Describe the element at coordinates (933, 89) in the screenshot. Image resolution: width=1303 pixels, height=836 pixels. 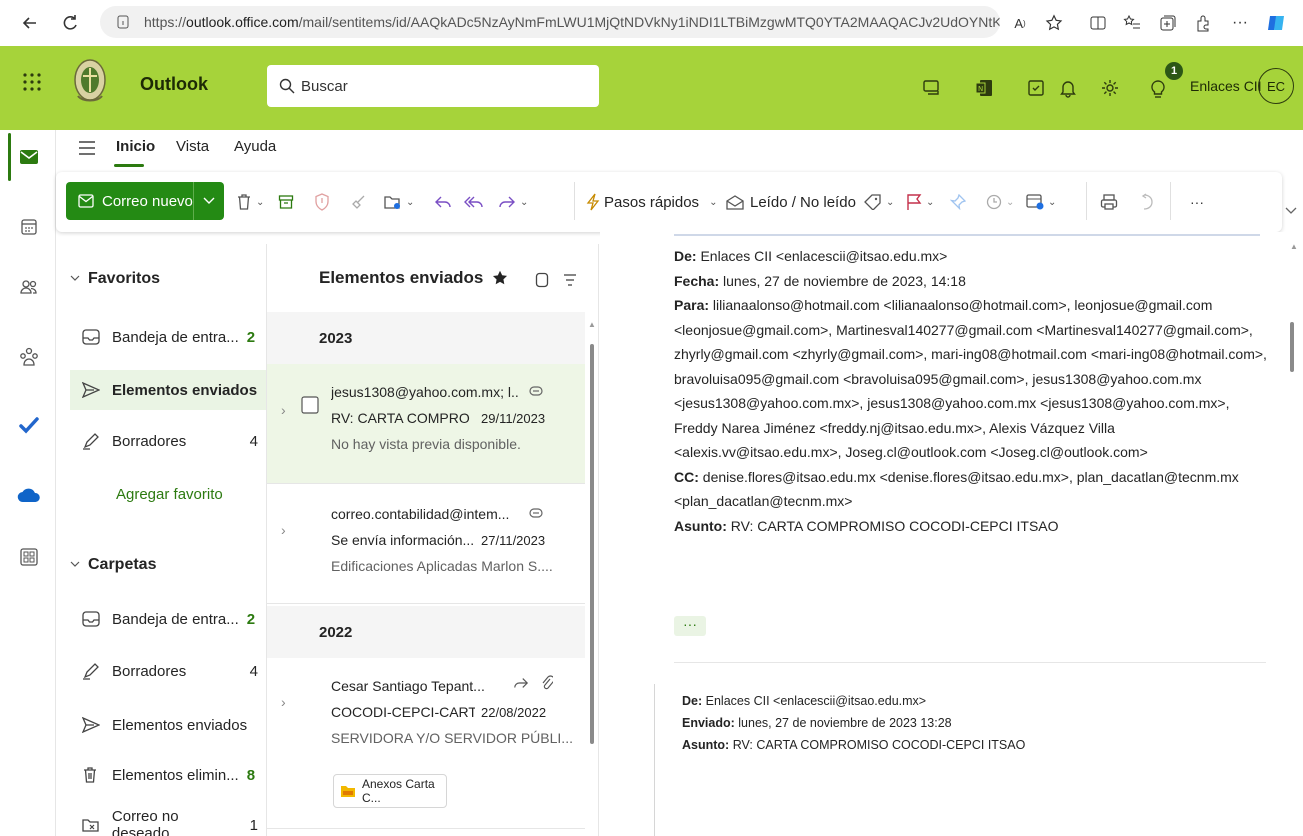
I see `teams-chat-icon` at that location.